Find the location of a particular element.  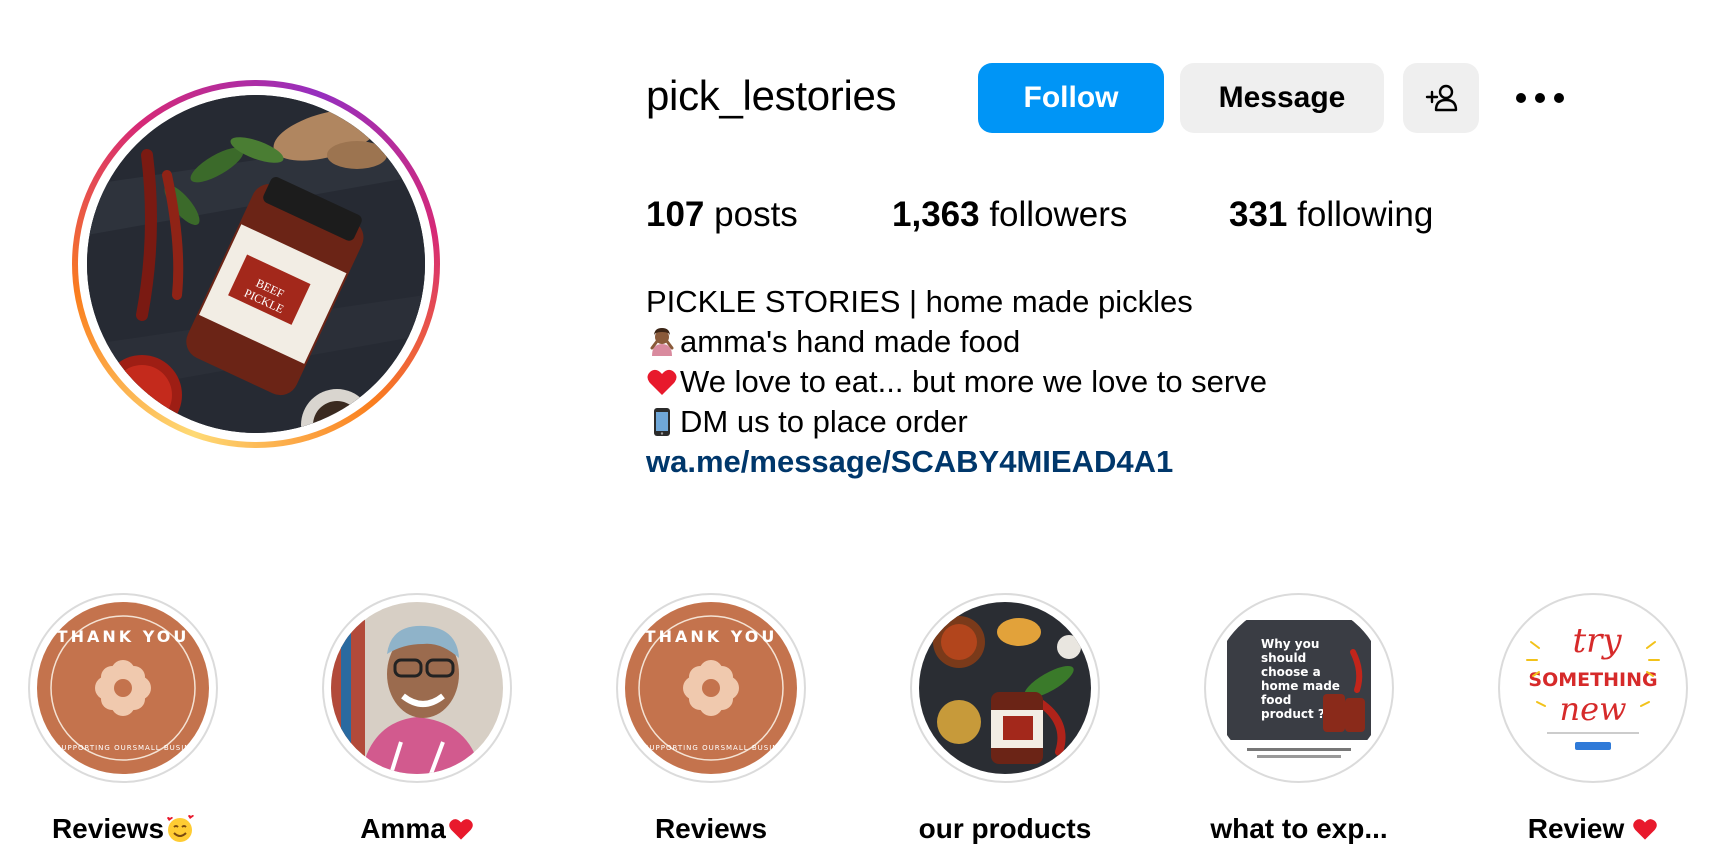

svg-text: new is located at coordinates (1593, 709).